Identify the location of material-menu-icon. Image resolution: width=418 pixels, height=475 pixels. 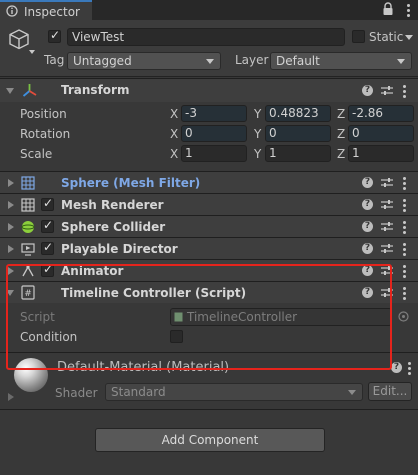
(409, 369).